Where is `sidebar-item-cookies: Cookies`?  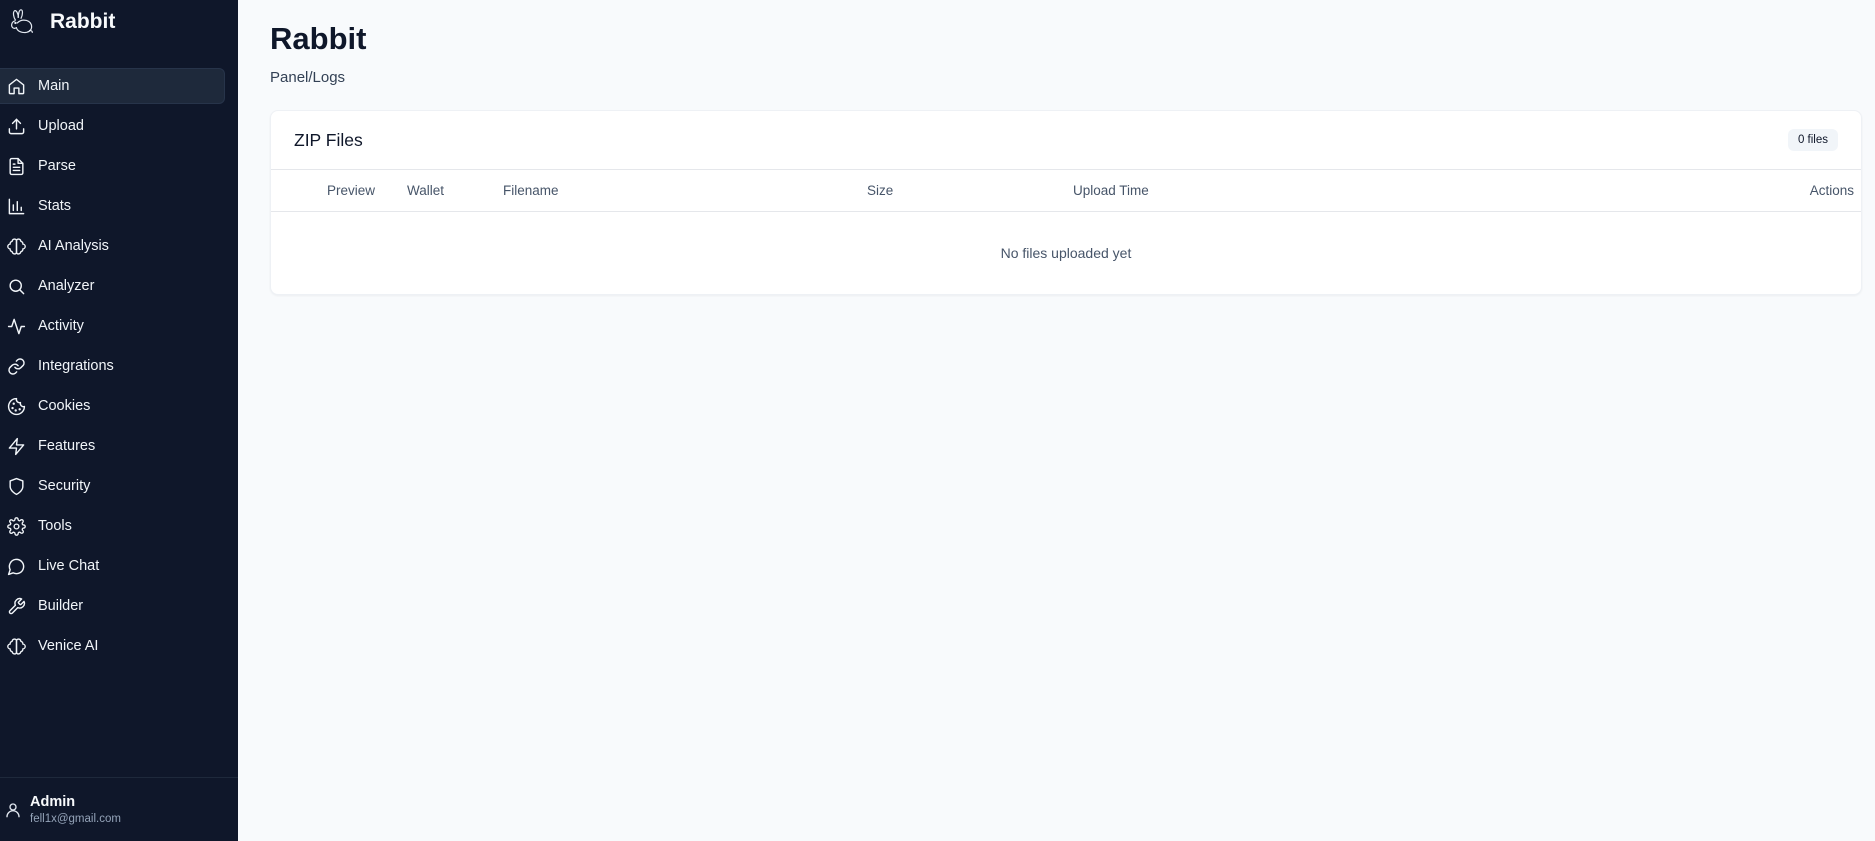
sidebar-item-cookies: Cookies is located at coordinates (112, 406).